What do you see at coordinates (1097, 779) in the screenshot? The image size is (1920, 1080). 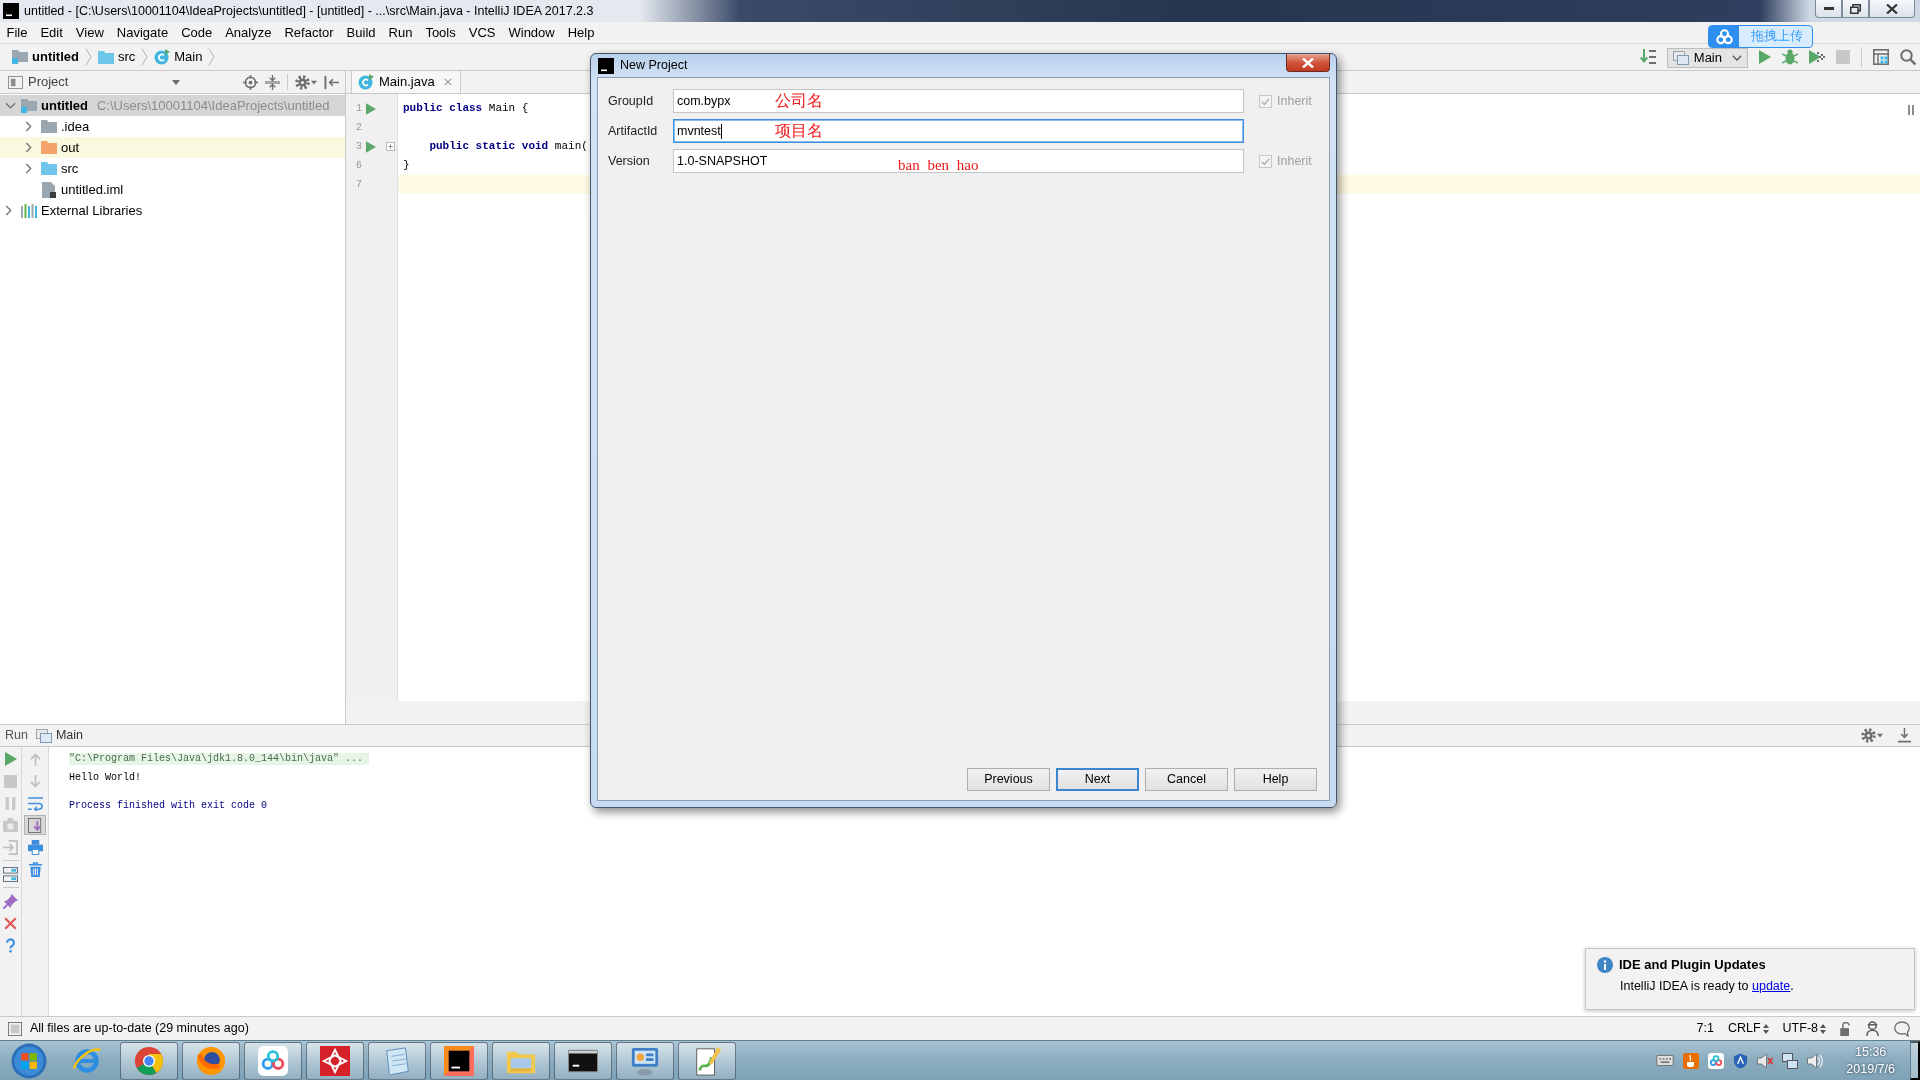 I see `dialog-button: Next` at bounding box center [1097, 779].